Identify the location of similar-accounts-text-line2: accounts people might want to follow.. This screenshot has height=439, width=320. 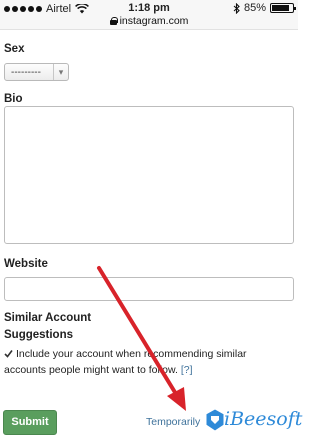
(91, 370).